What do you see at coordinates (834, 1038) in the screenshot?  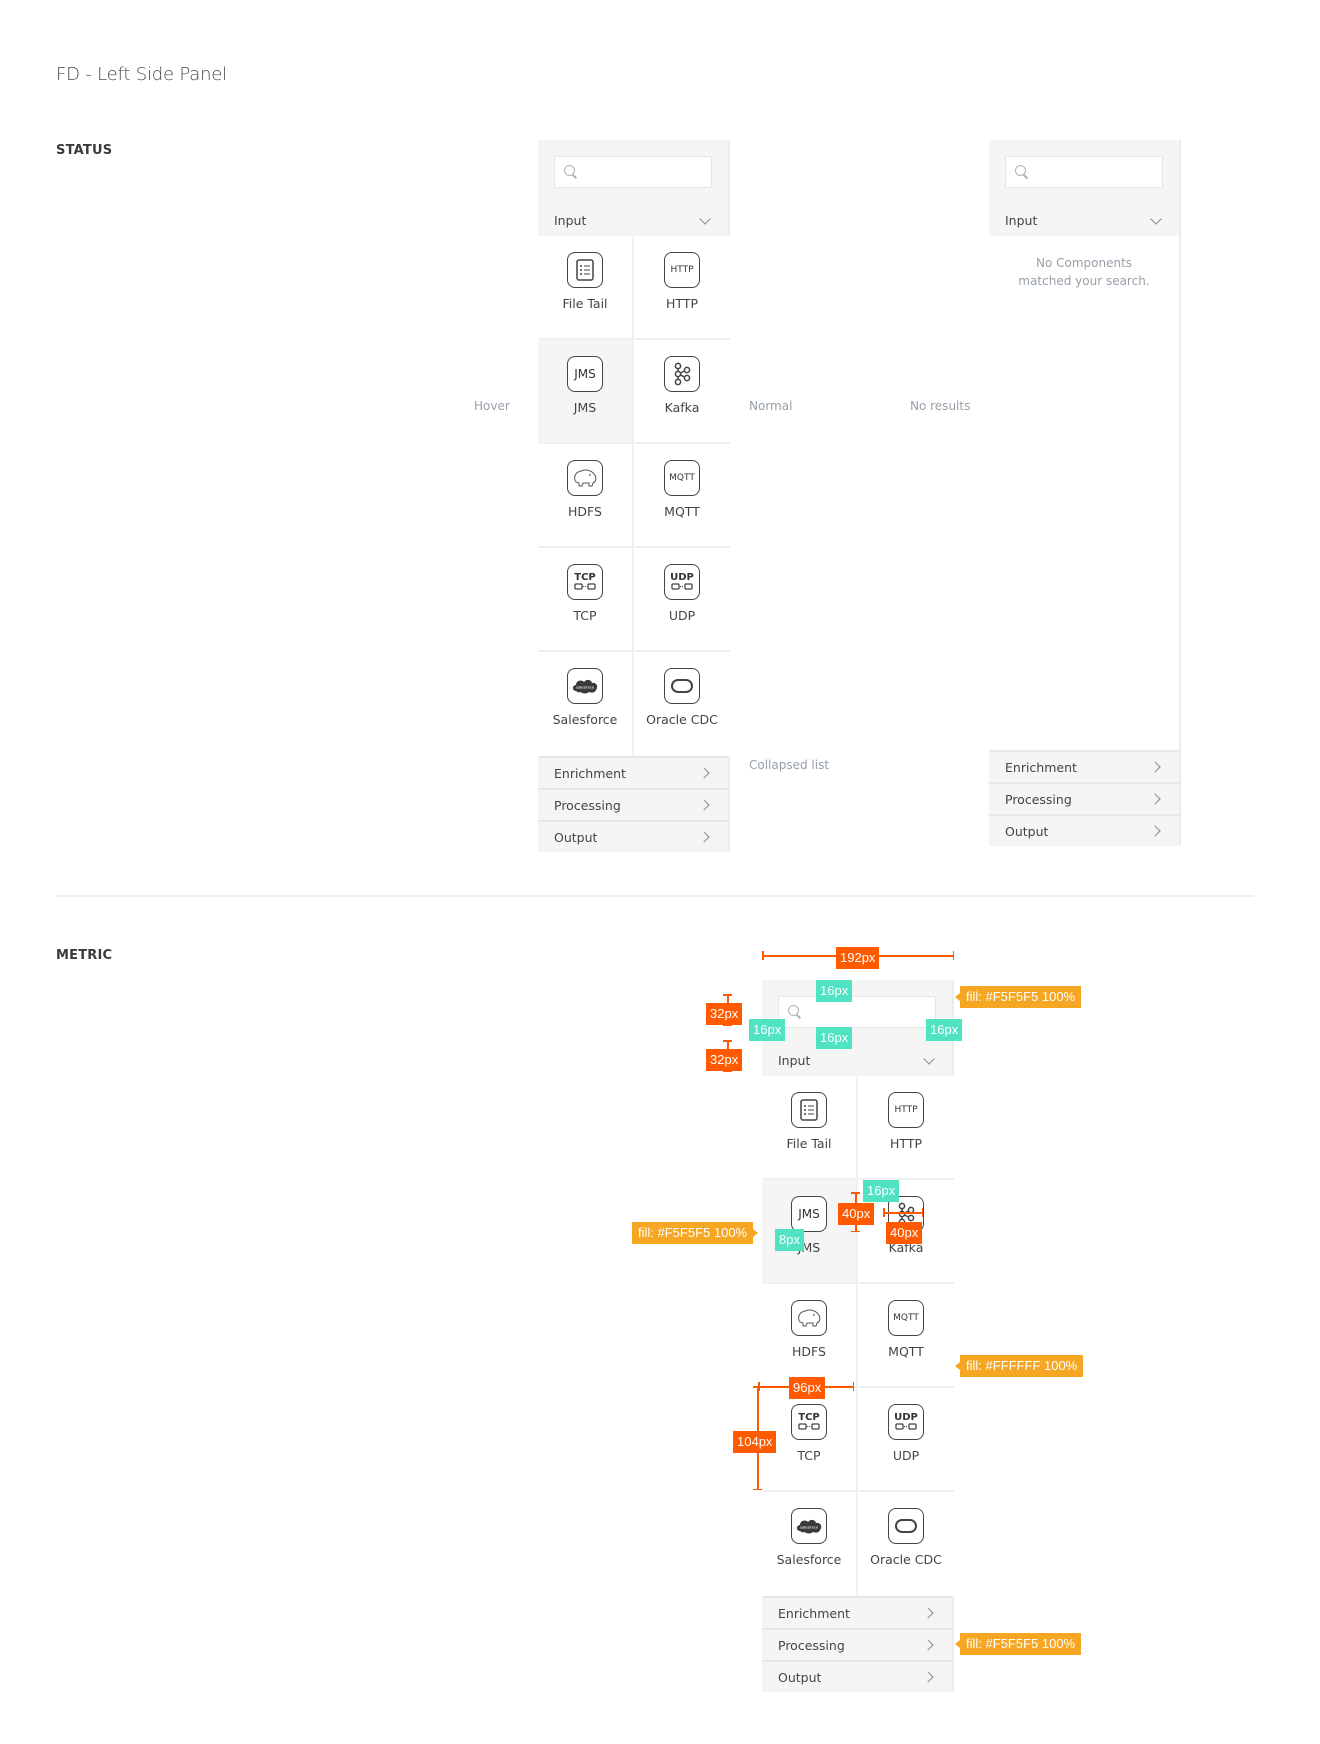 I see `annotation-pad-bottom: 16px` at bounding box center [834, 1038].